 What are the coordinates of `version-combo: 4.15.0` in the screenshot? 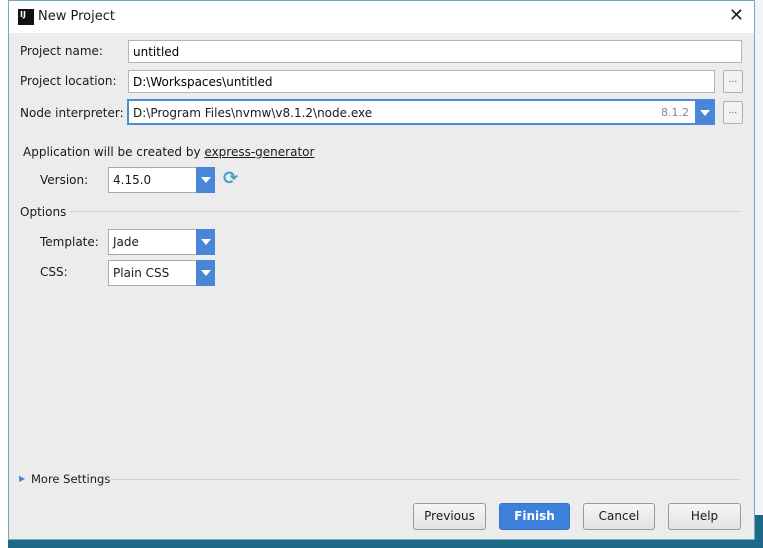 It's located at (161, 180).